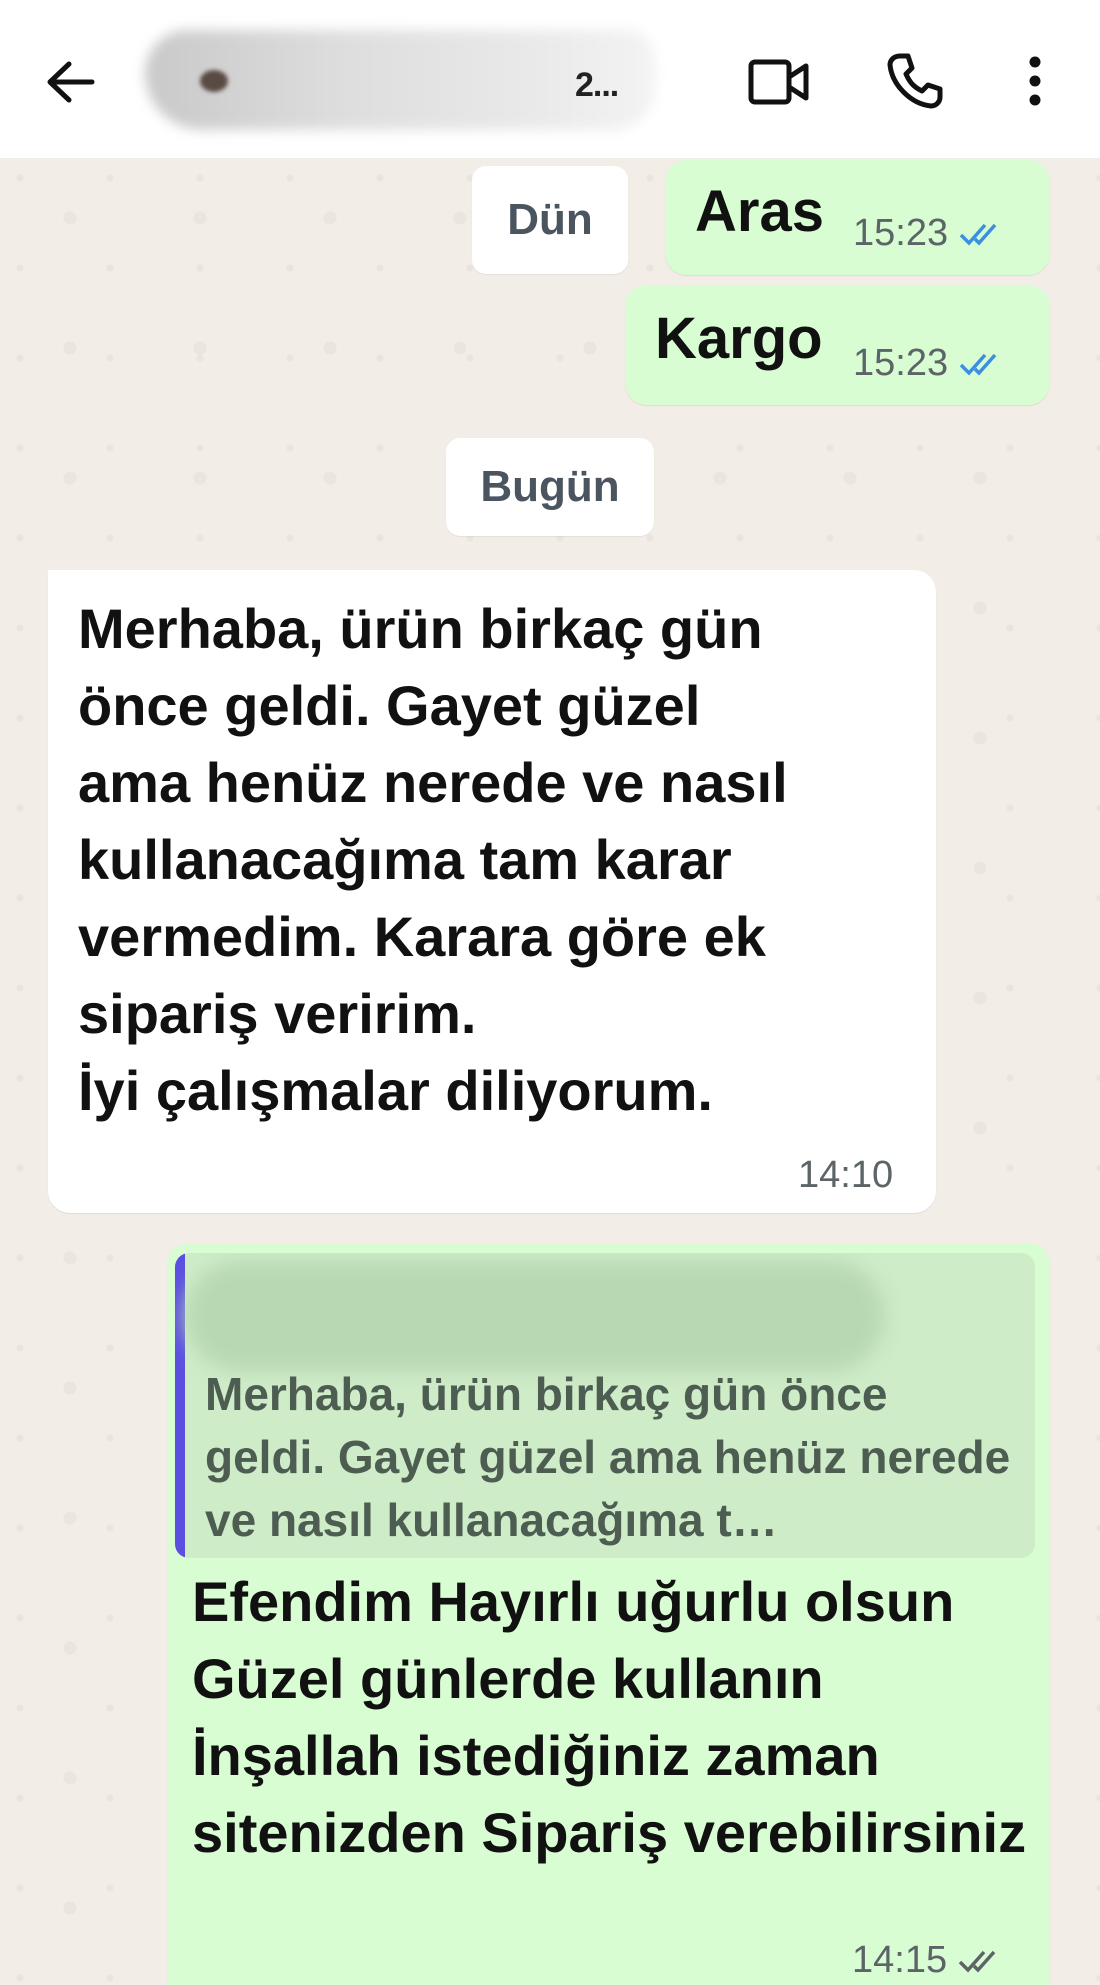 The width and height of the screenshot is (1100, 1985). What do you see at coordinates (759, 211) in the screenshot?
I see `message-text: Aras` at bounding box center [759, 211].